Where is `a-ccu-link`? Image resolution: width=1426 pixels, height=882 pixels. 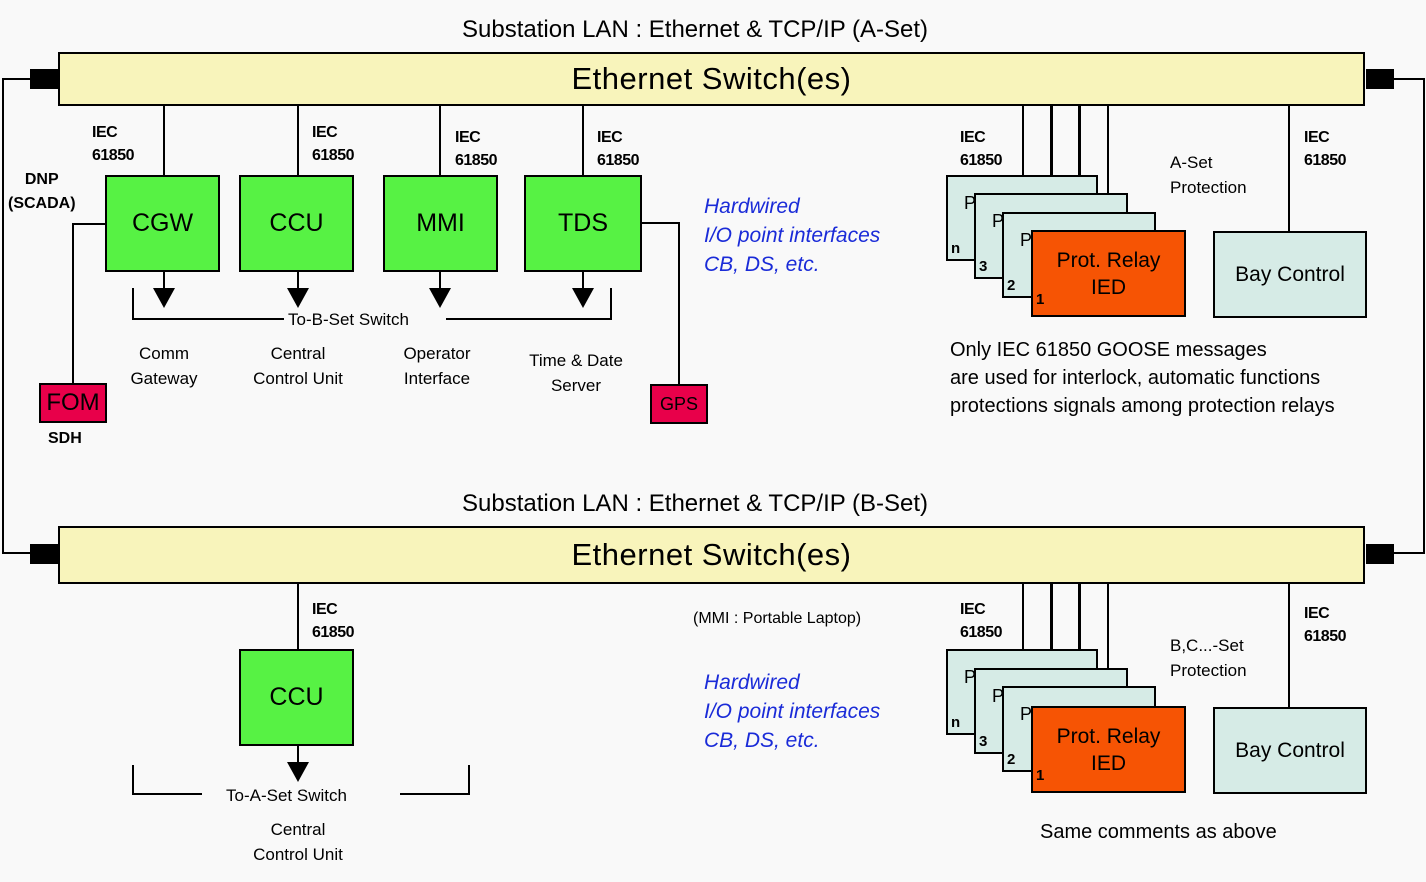
a-ccu-link is located at coordinates (298, 141).